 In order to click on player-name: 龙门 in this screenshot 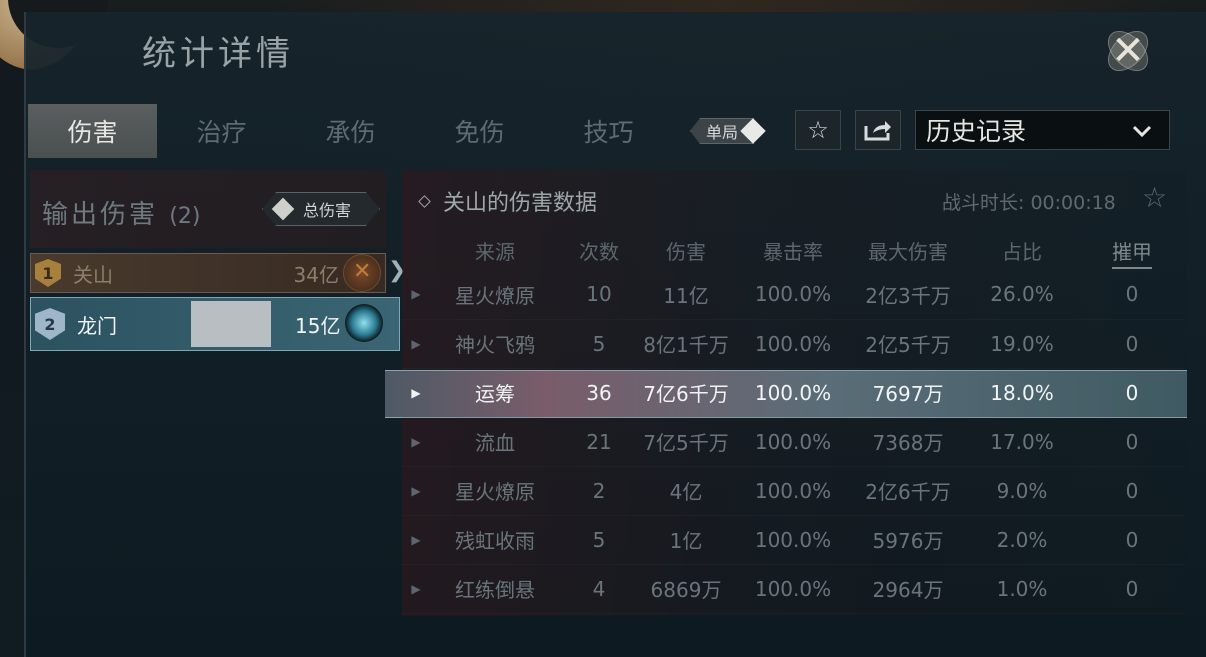, I will do `click(97, 325)`.